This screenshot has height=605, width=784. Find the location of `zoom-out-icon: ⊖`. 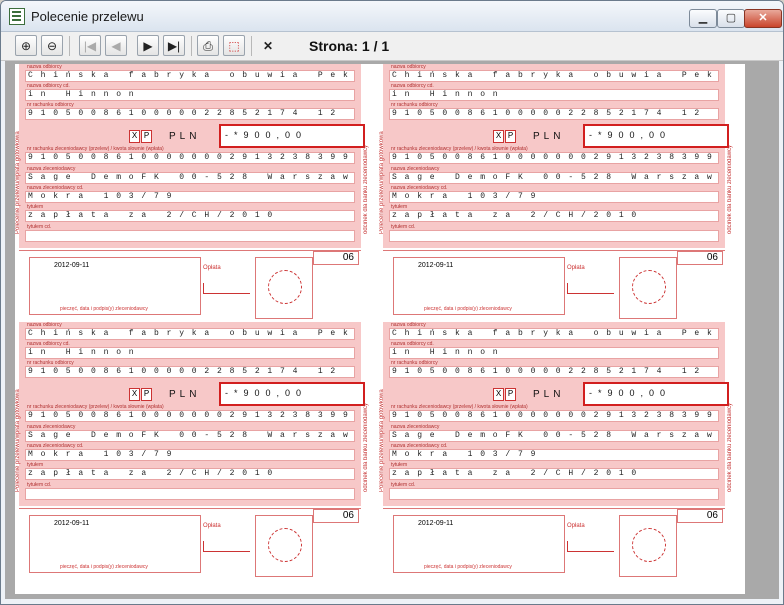

zoom-out-icon: ⊖ is located at coordinates (52, 45).